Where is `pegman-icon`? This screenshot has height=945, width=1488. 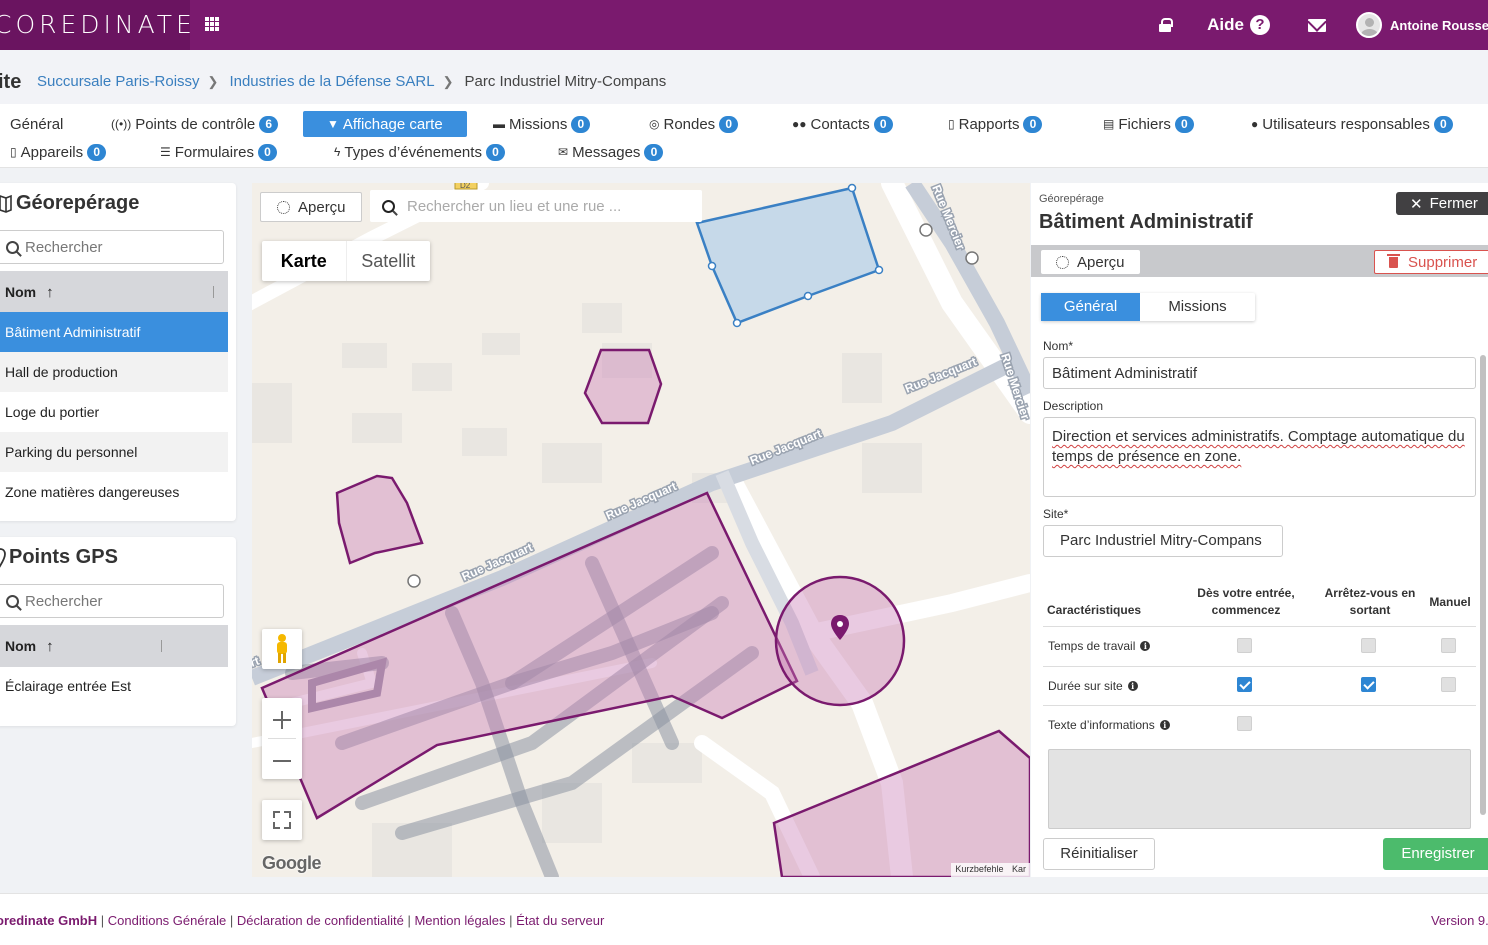
pegman-icon is located at coordinates (282, 648).